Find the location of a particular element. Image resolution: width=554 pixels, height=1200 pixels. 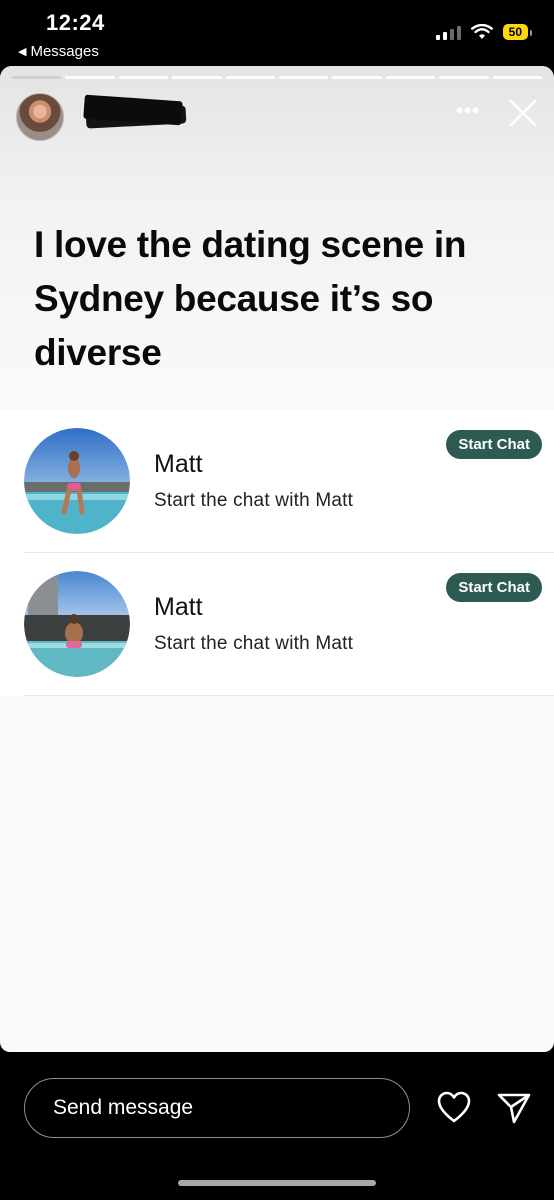

story-author-avatar is located at coordinates (40, 117).